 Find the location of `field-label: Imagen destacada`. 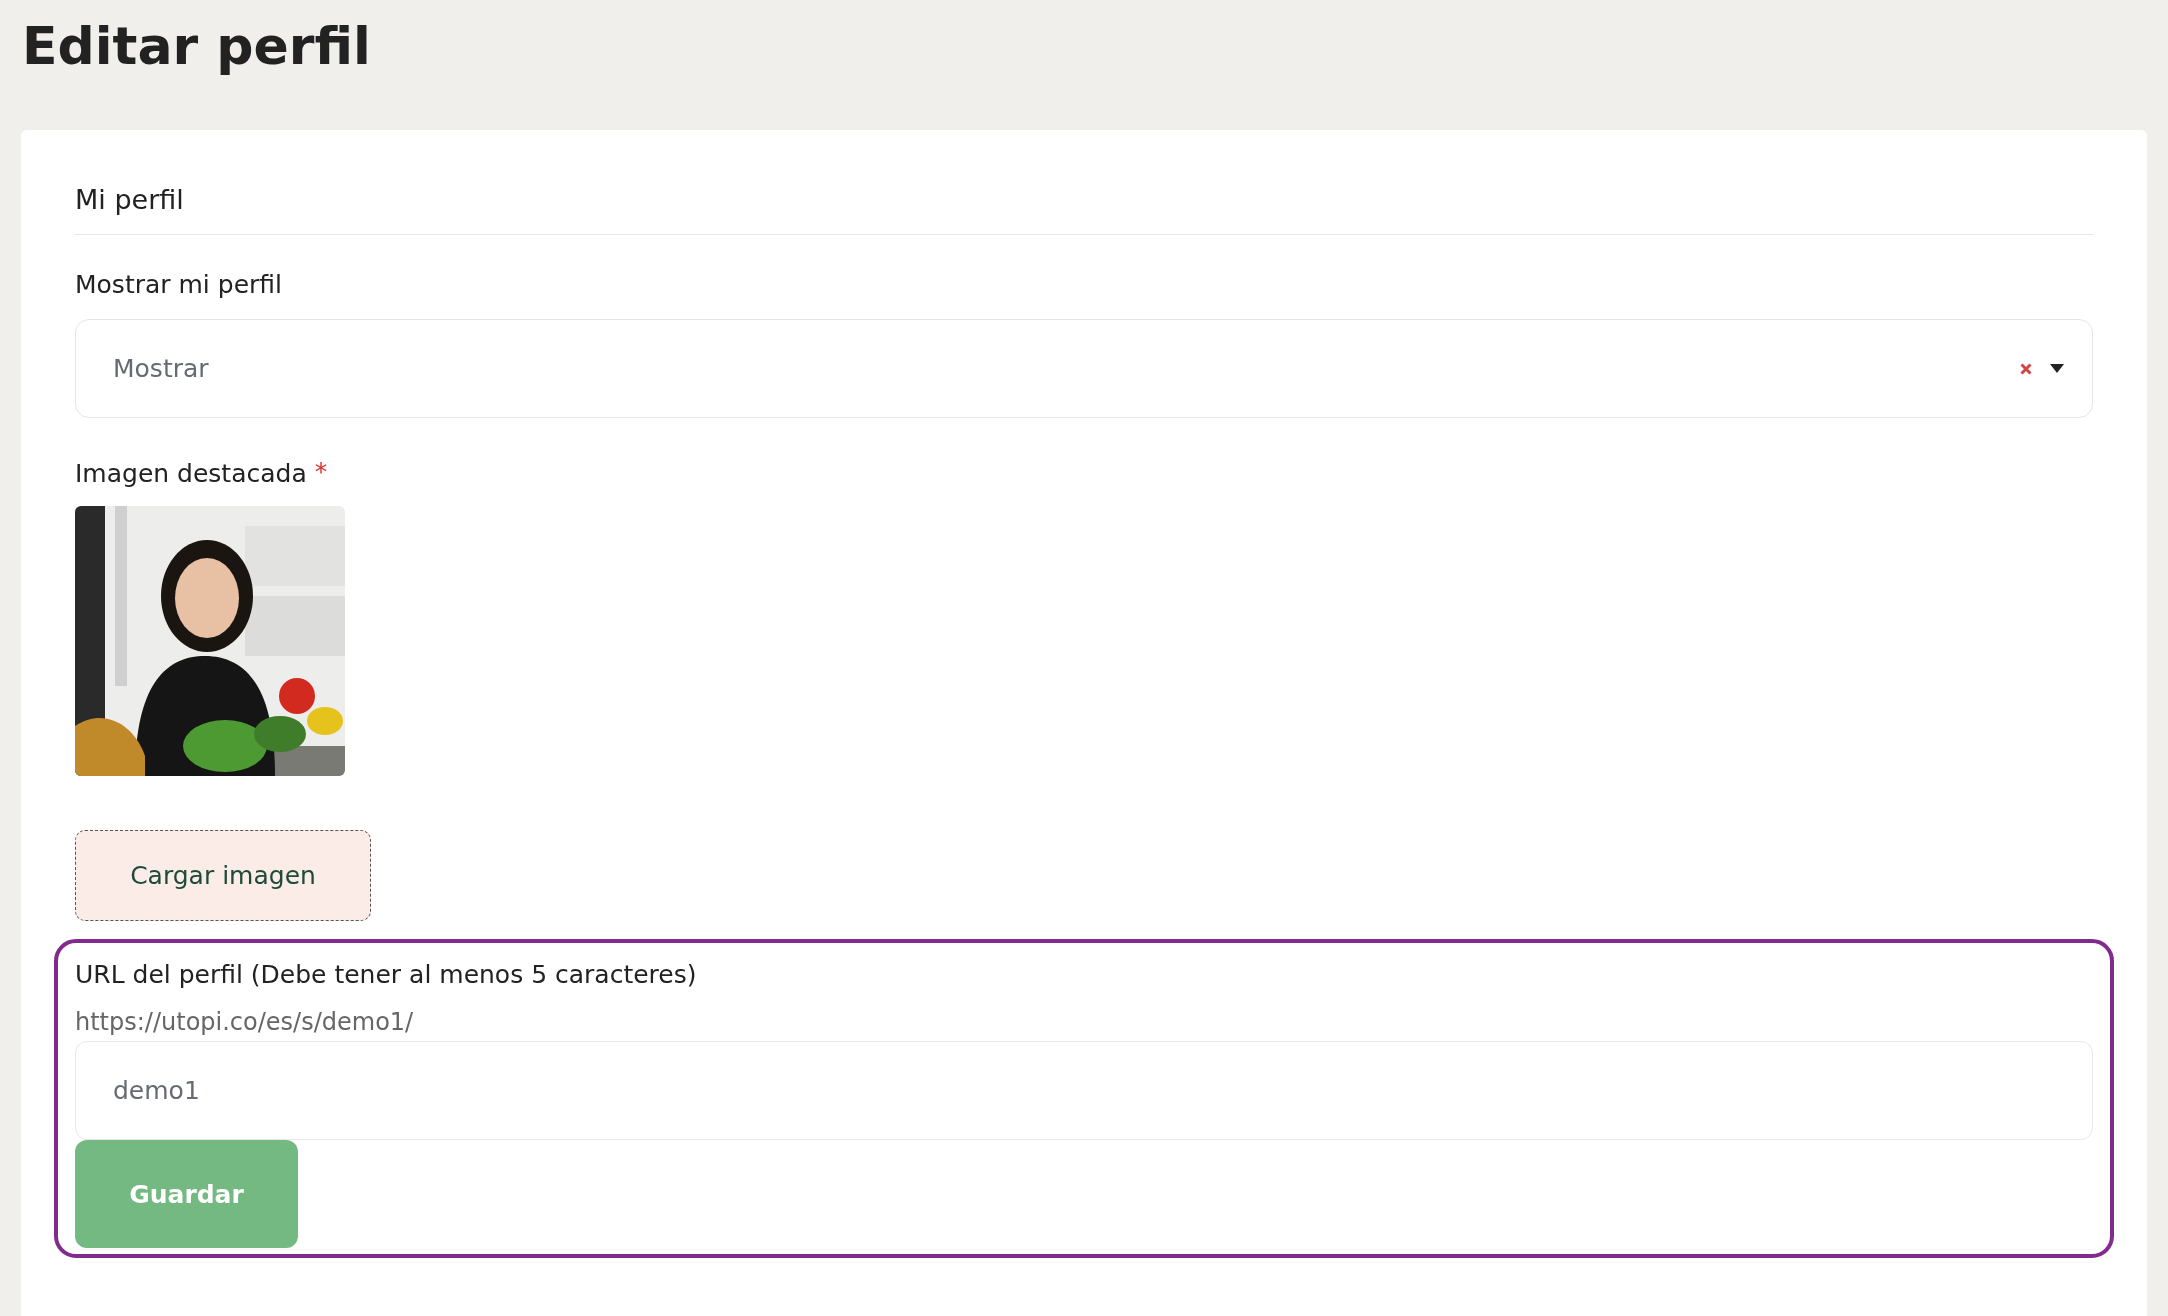

field-label: Imagen destacada is located at coordinates (191, 474).